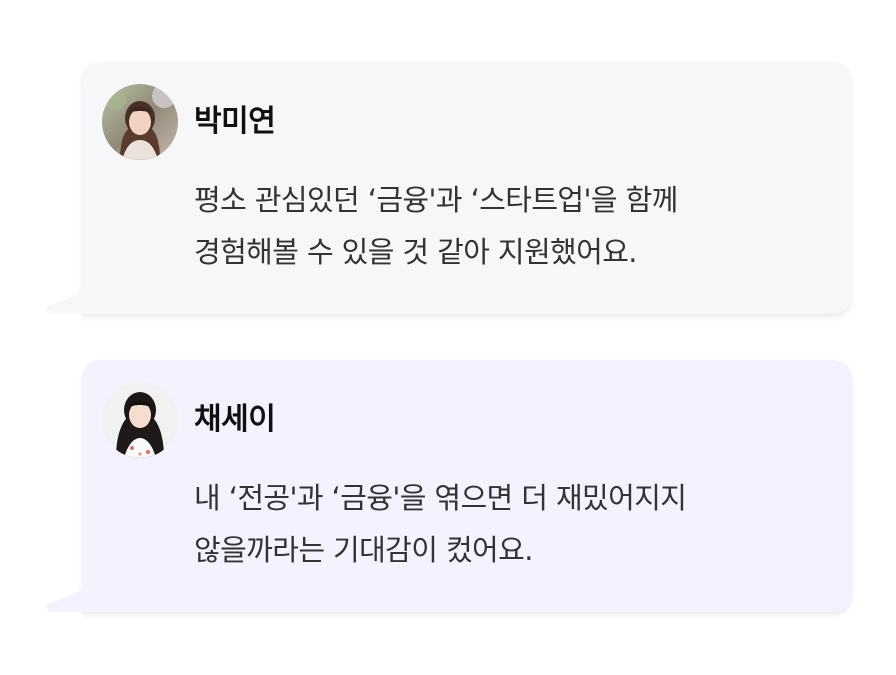 The image size is (896, 675). What do you see at coordinates (235, 419) in the screenshot?
I see `reviewer-name: 채세이` at bounding box center [235, 419].